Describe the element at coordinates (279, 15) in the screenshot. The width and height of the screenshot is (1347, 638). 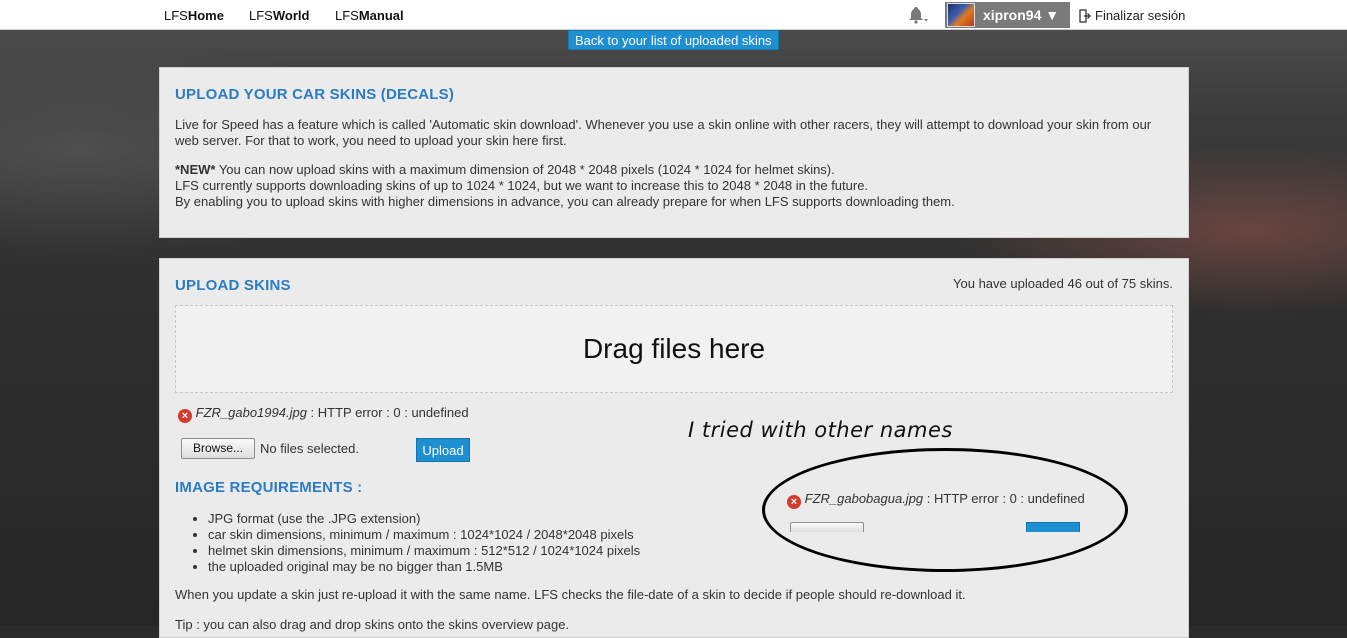
I see `nav-link-lfsworld: LFSWorld` at that location.